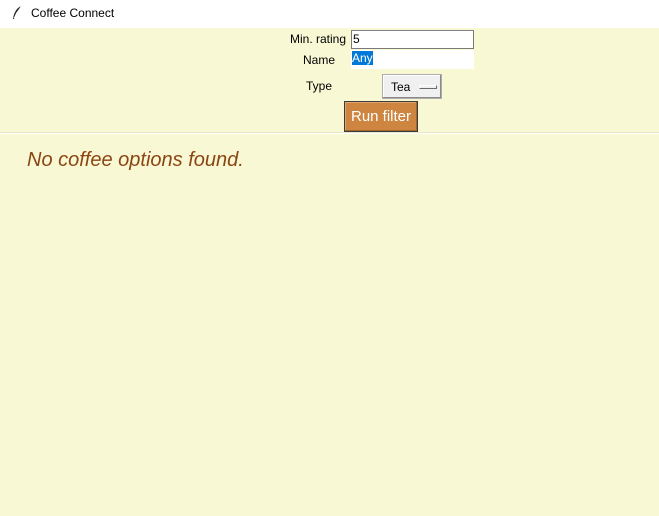  What do you see at coordinates (412, 86) in the screenshot?
I see `type-option-menu: Tea` at bounding box center [412, 86].